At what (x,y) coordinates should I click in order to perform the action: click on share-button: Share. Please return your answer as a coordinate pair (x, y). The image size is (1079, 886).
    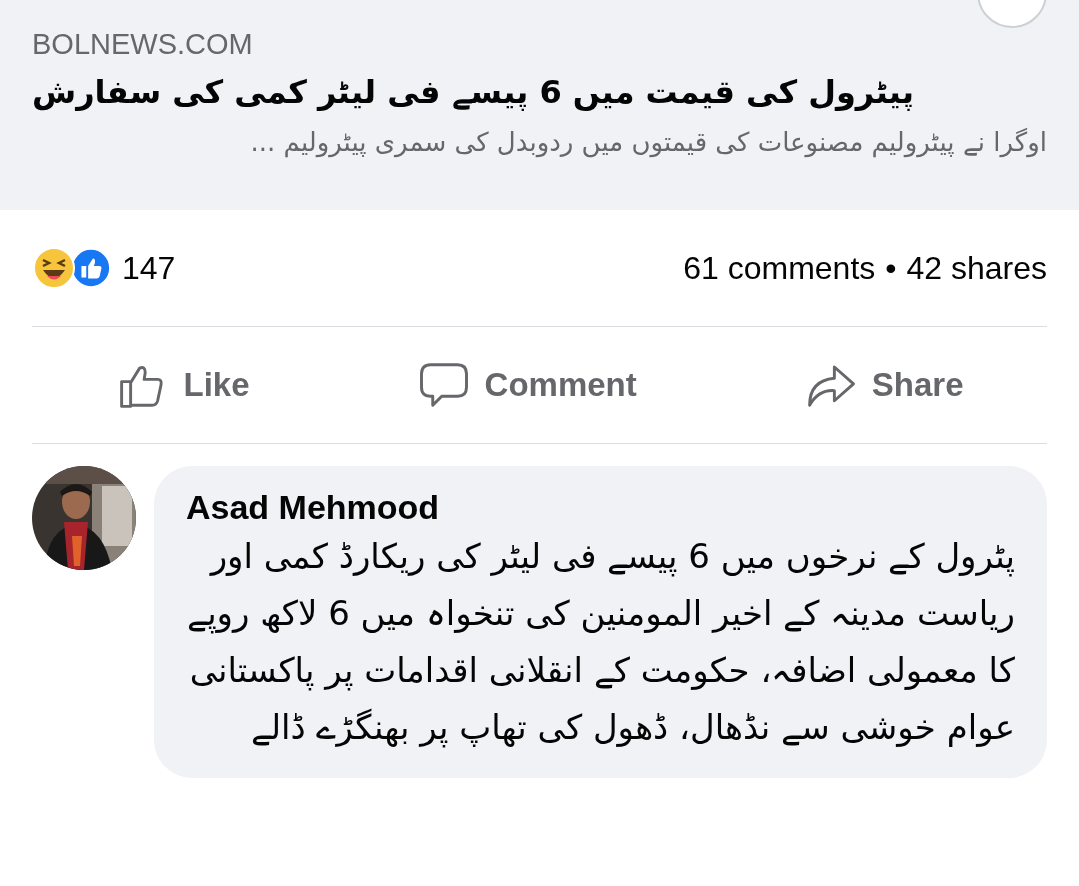
    Looking at the image, I should click on (883, 385).